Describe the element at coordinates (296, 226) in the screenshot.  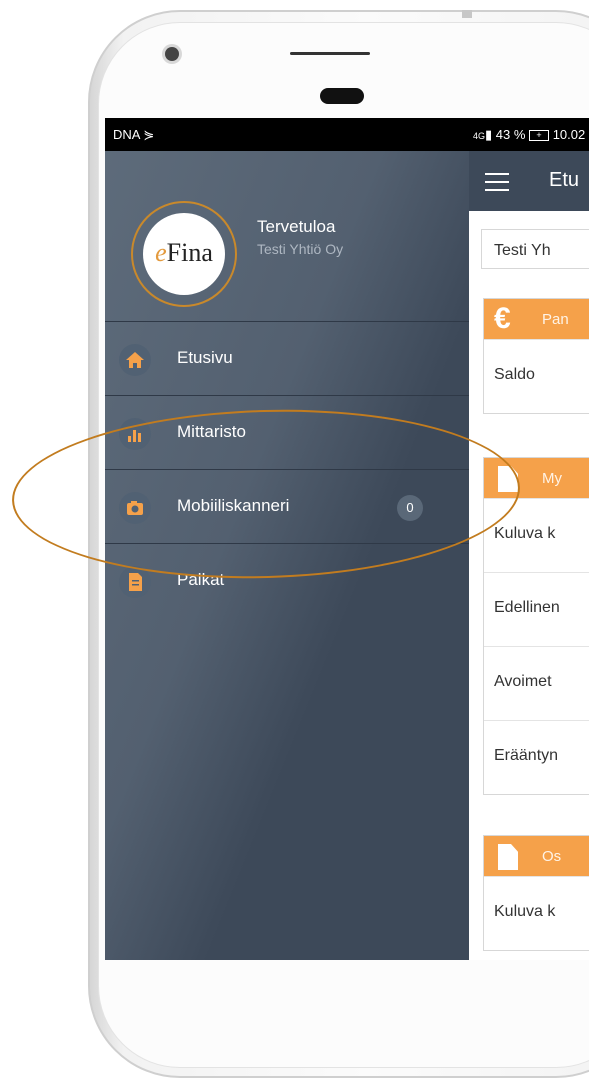
I see `welcome-text: Tervetuloa` at that location.